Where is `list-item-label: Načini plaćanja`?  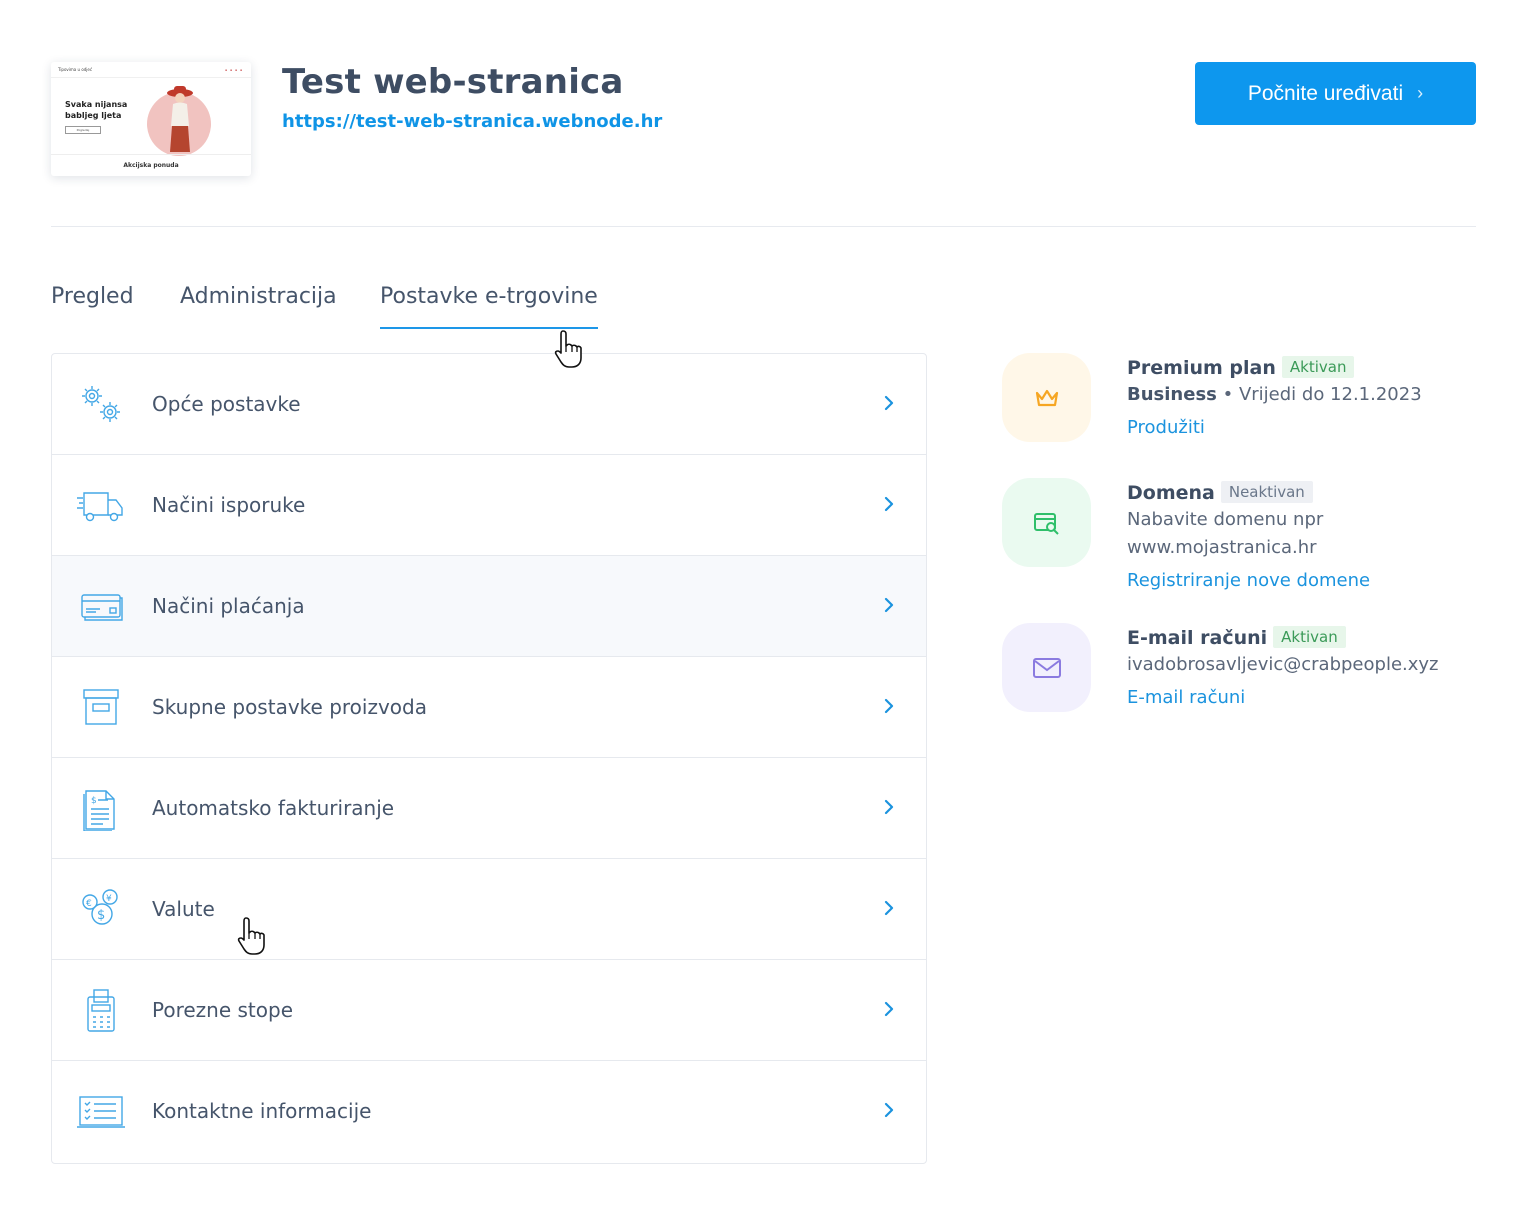
list-item-label: Načini plaćanja is located at coordinates (228, 606).